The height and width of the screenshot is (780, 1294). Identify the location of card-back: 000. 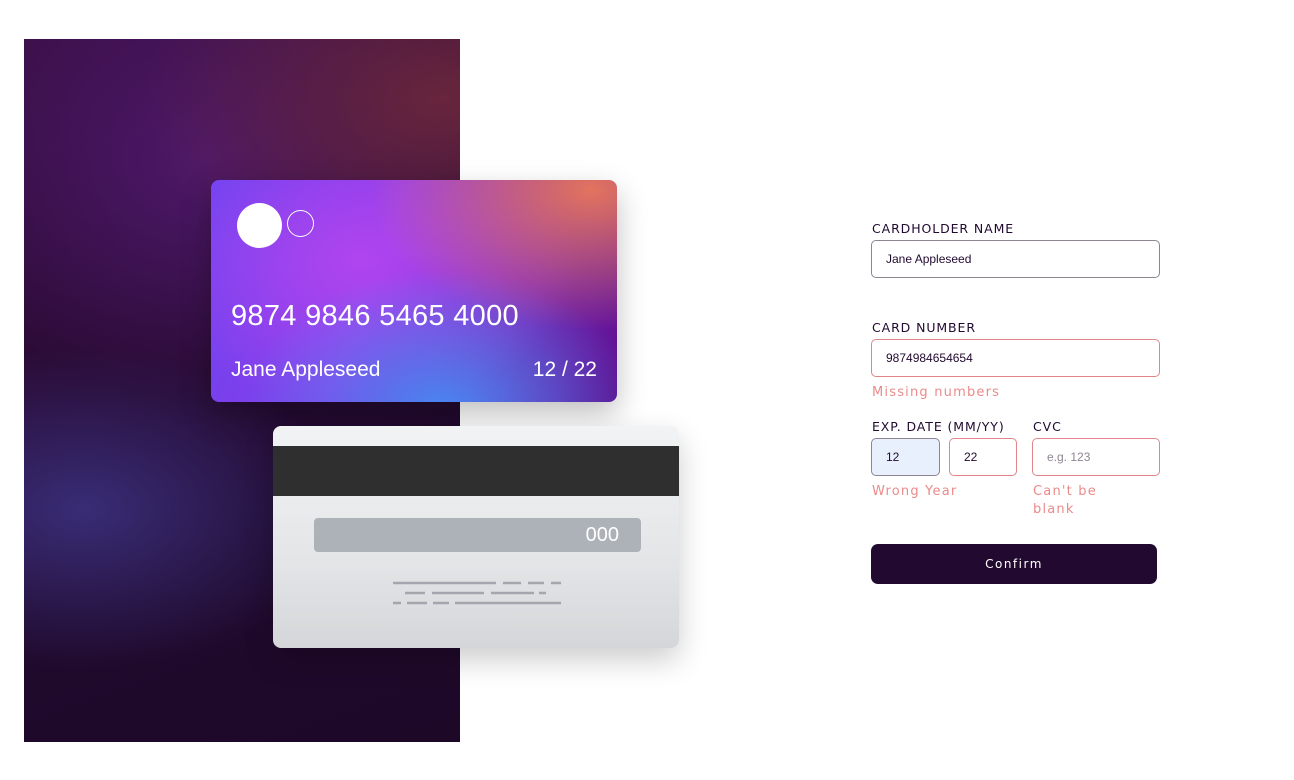
(476, 537).